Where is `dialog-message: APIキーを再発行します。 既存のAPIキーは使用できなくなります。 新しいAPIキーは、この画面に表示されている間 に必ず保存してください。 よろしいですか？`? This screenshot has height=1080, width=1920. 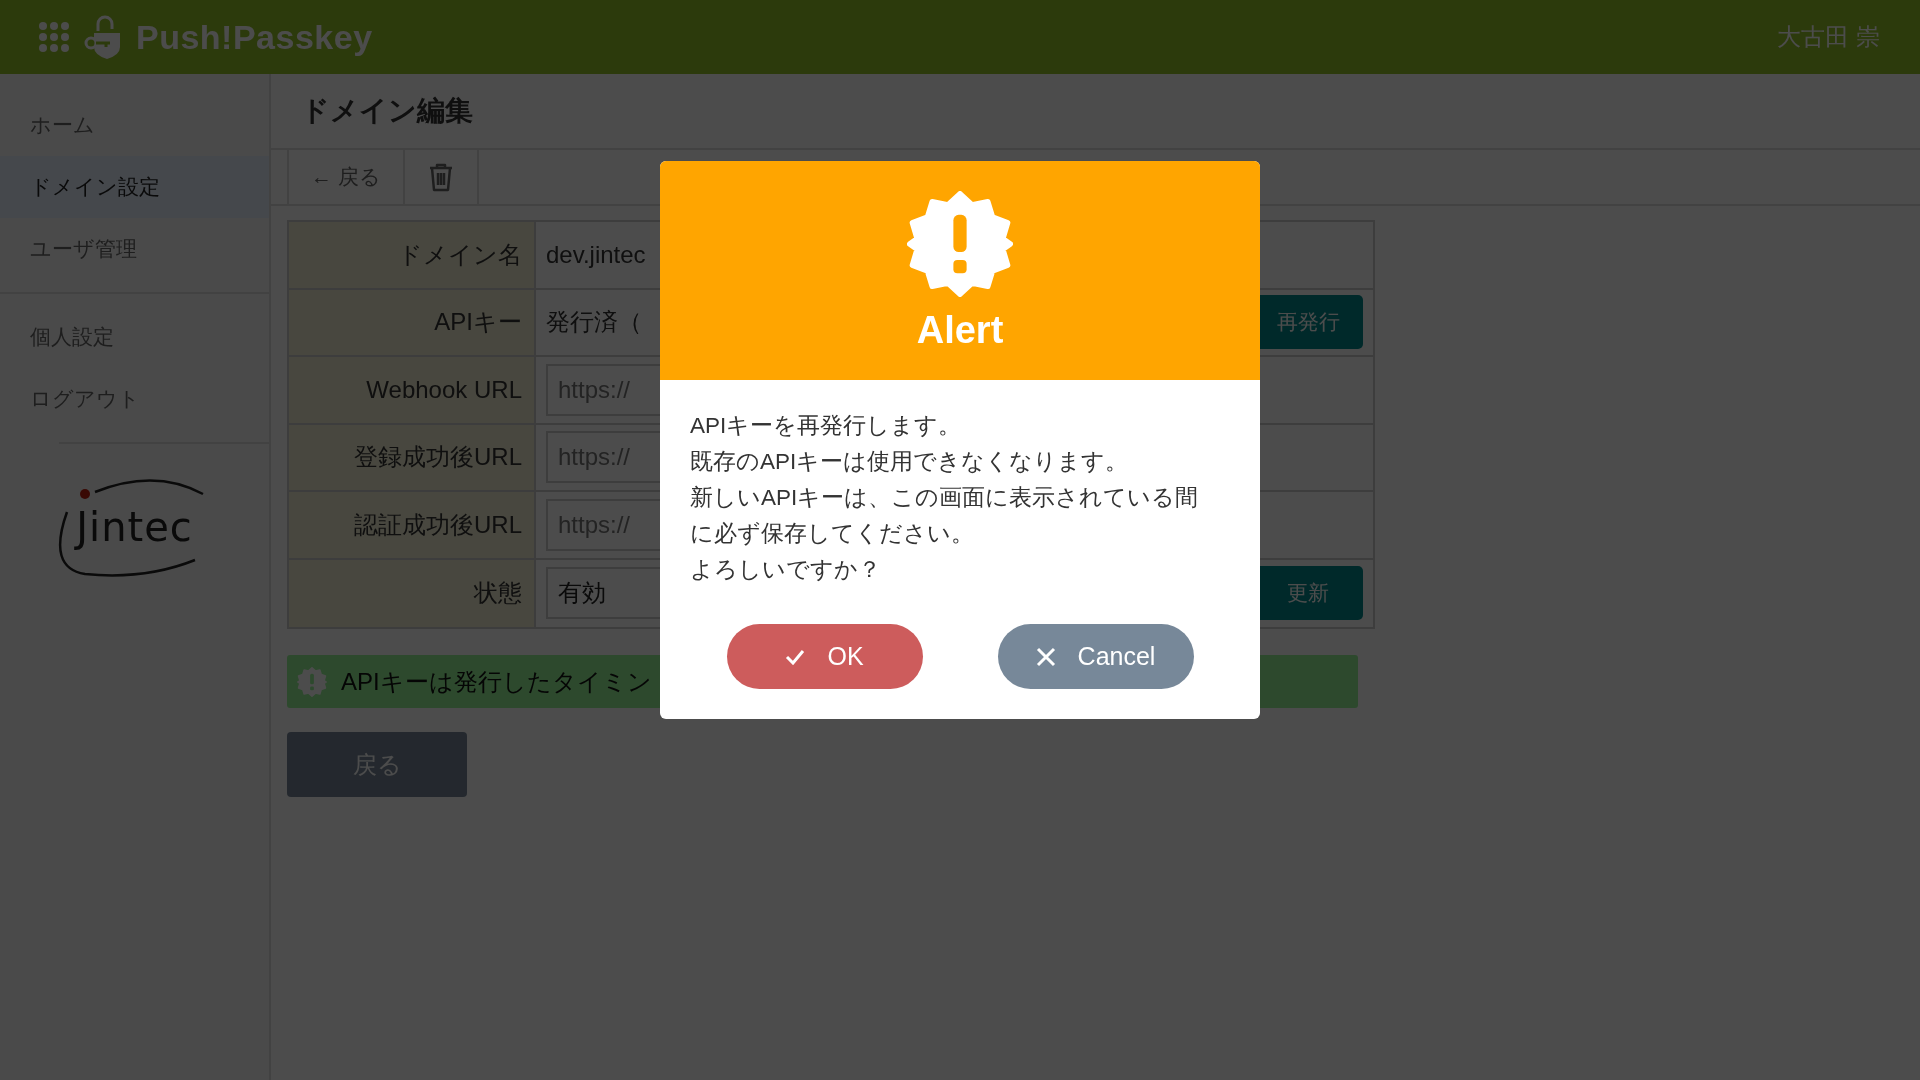
dialog-message: APIキーを再発行します。 既存のAPIキーは使用できなくなります。 新しいAPIキーは、この画面に表示されている間 に必ず保存してください。 よろしいですか？ is located at coordinates (944, 498).